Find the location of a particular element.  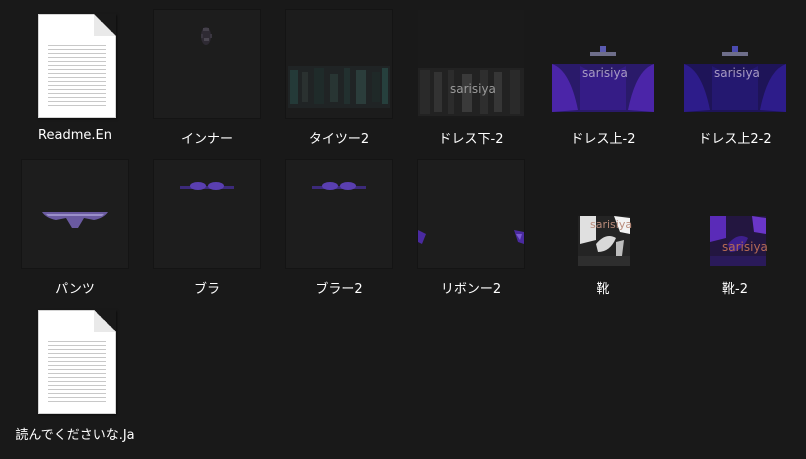

file-item-tights-2: タイツー2 is located at coordinates (339, 82).